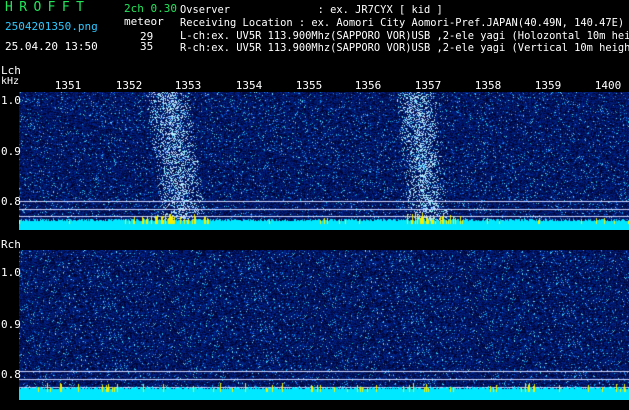 This screenshot has height=410, width=629. What do you see at coordinates (11, 374) in the screenshot?
I see `rch-freq-tick: 0.8` at bounding box center [11, 374].